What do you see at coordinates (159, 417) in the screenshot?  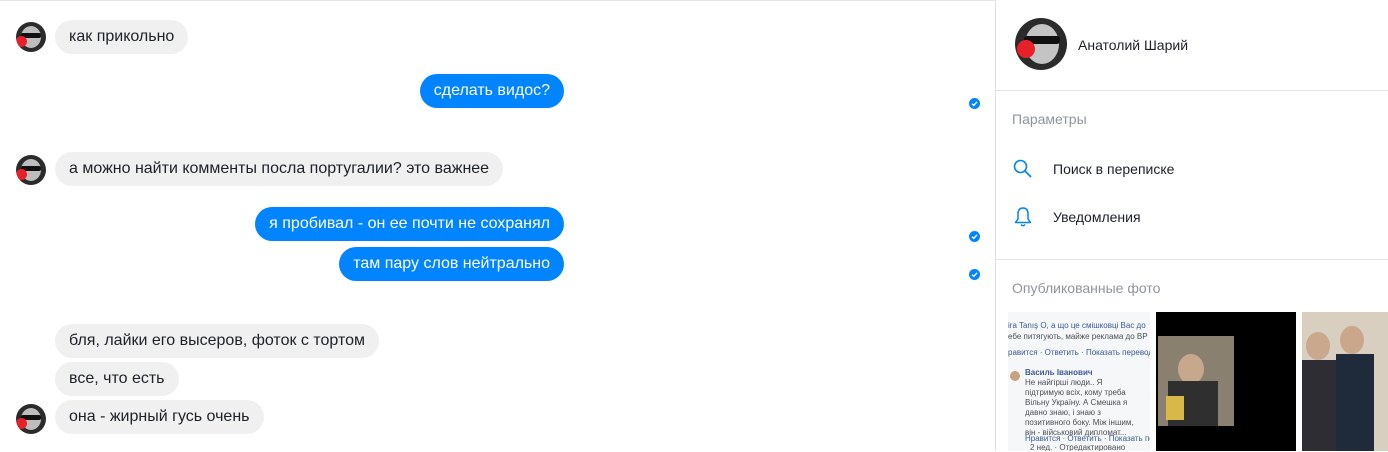 I see `message-incoming: она - жирный гусь очень` at bounding box center [159, 417].